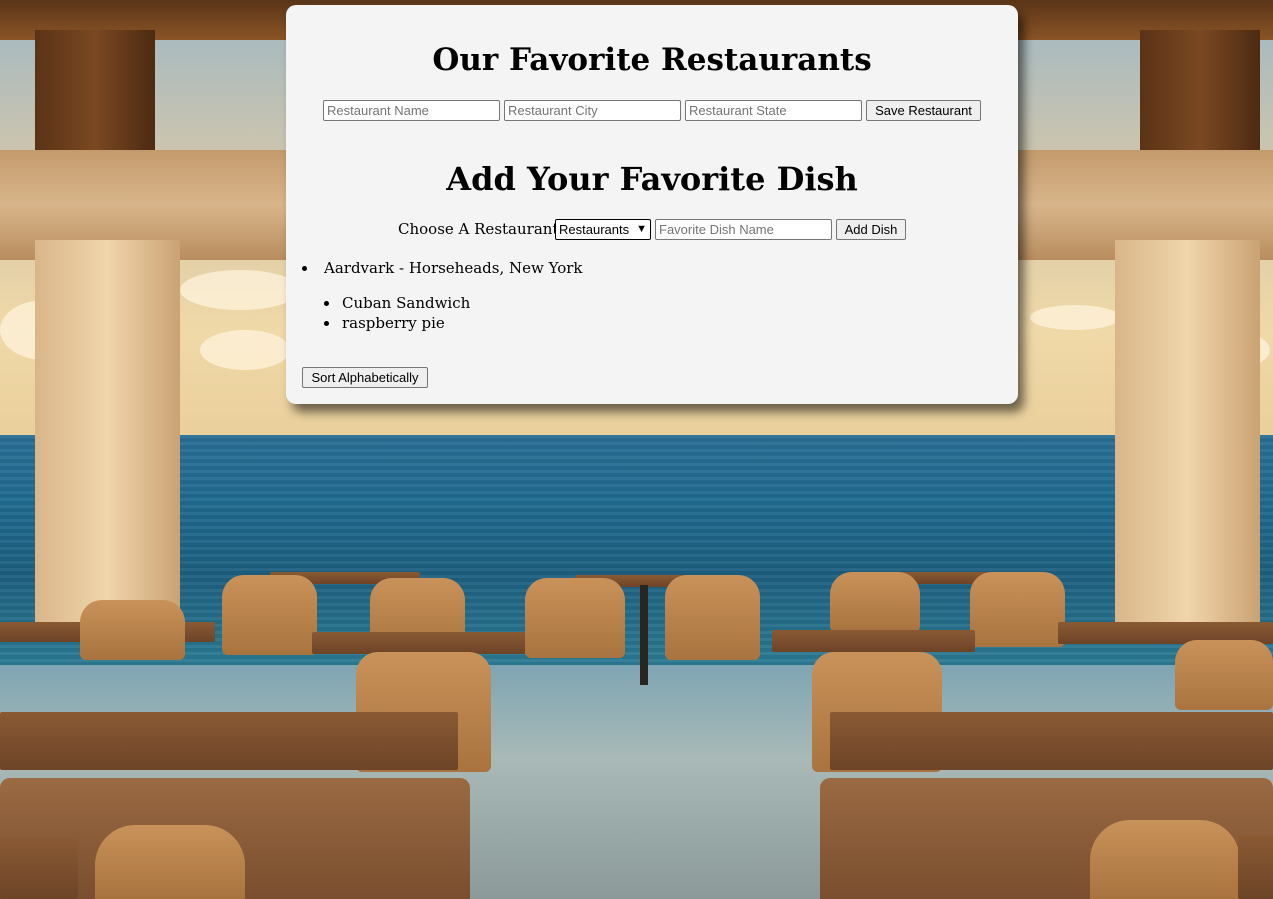 This screenshot has width=1273, height=899. I want to click on restaurant-select: Restaurants ▼, so click(603, 229).